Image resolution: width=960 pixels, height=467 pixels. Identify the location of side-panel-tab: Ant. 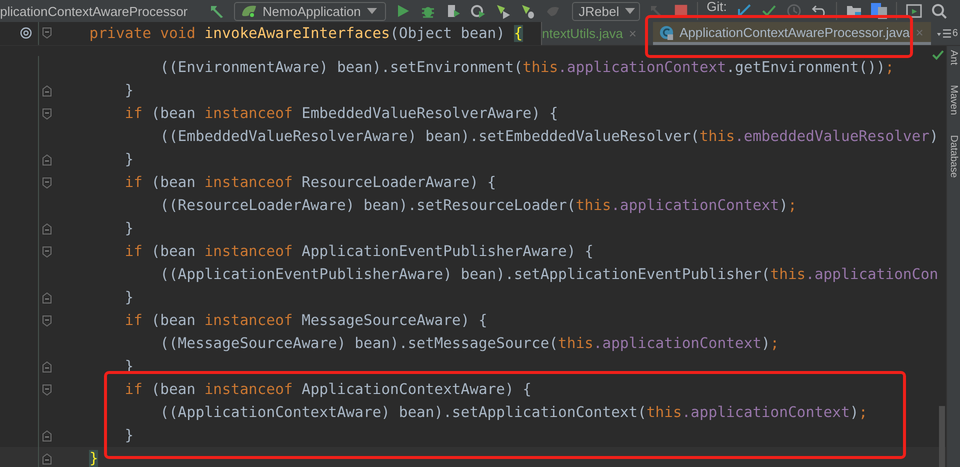
(953, 58).